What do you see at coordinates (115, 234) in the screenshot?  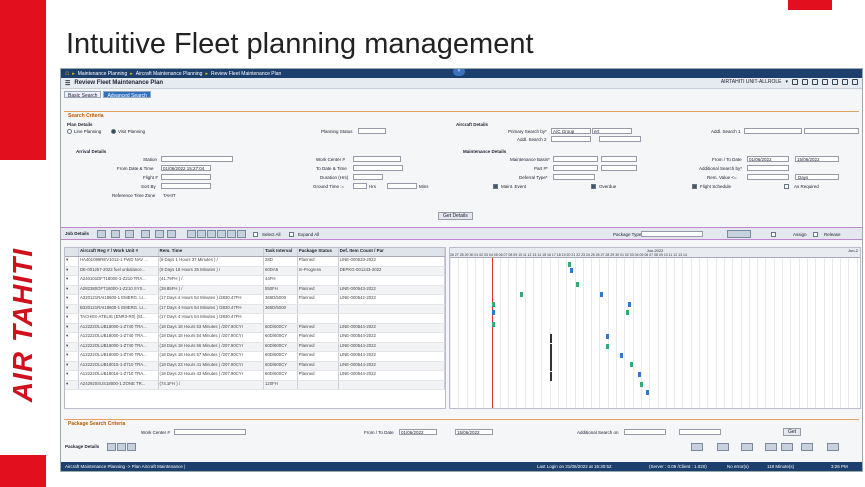 I see `zoom-icon` at bounding box center [115, 234].